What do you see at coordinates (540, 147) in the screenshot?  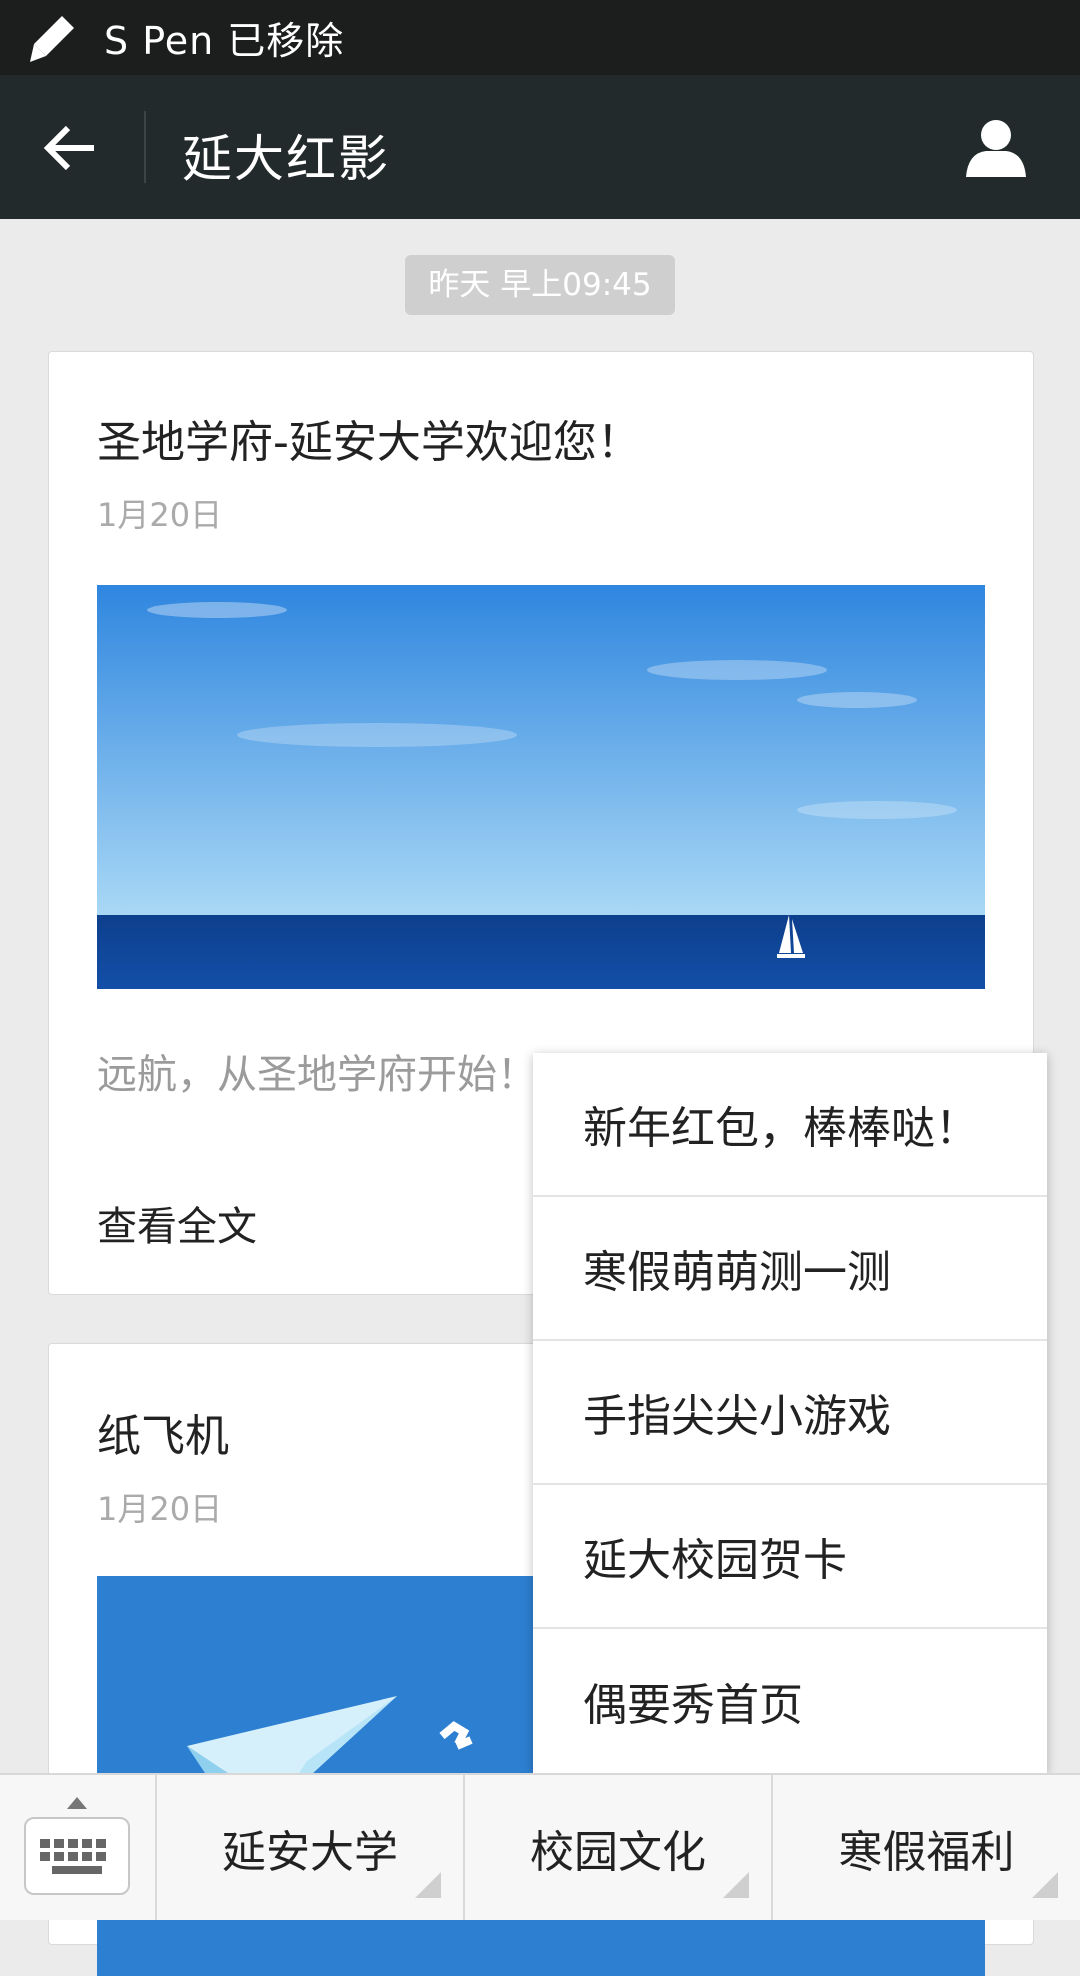 I see `chat-header: 延大红影` at bounding box center [540, 147].